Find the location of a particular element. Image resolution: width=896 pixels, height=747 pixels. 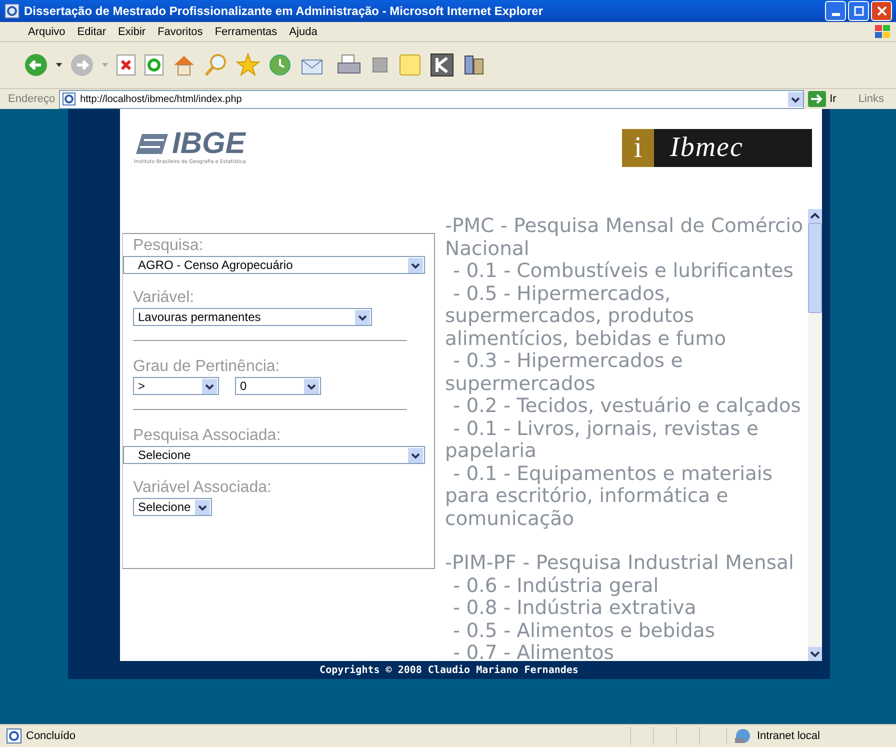

dropdown-select: 0 is located at coordinates (278, 386).